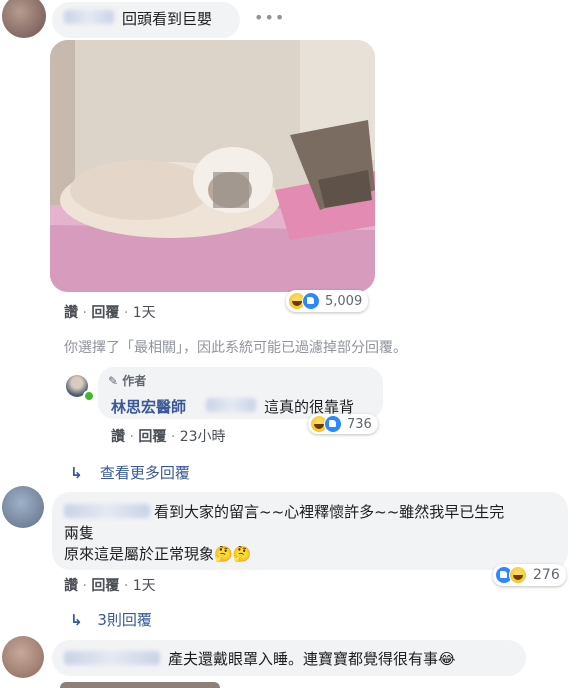  Describe the element at coordinates (127, 381) in the screenshot. I see `author-badge: ✎ 作者` at that location.